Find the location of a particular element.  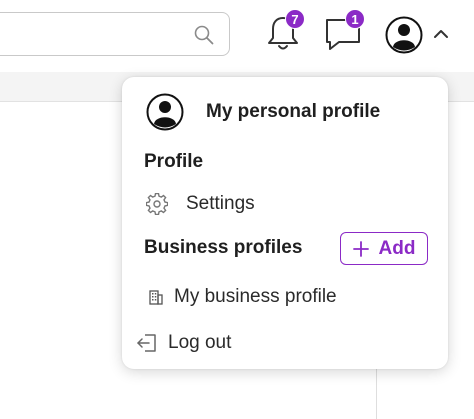

chevron-up-icon is located at coordinates (441, 34).